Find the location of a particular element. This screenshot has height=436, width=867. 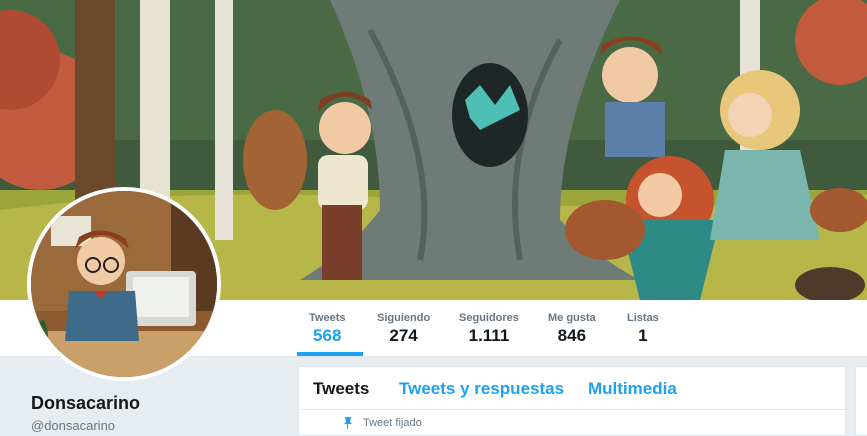

tab-tweets: Tweets is located at coordinates (341, 389).